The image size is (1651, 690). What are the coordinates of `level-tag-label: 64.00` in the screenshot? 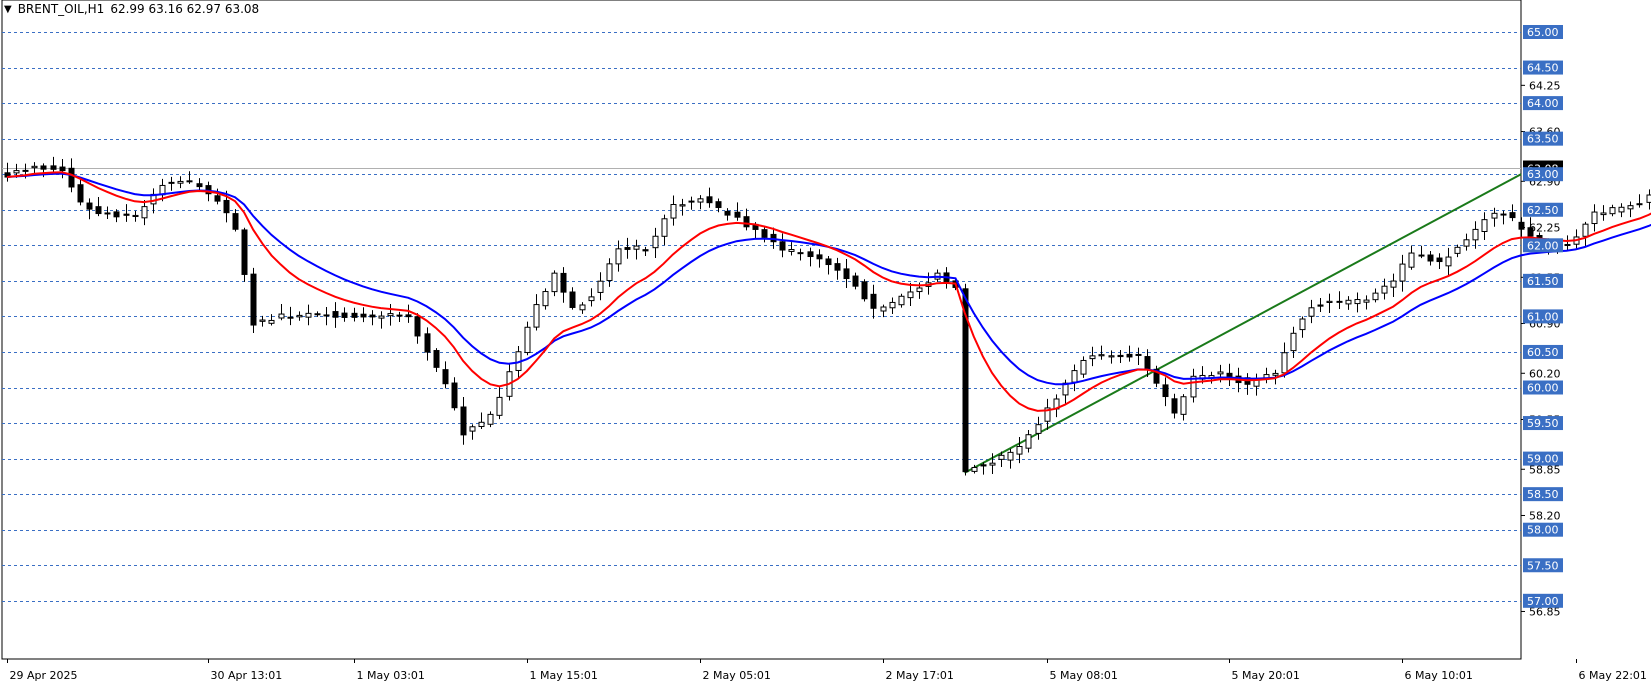 It's located at (1543, 103).